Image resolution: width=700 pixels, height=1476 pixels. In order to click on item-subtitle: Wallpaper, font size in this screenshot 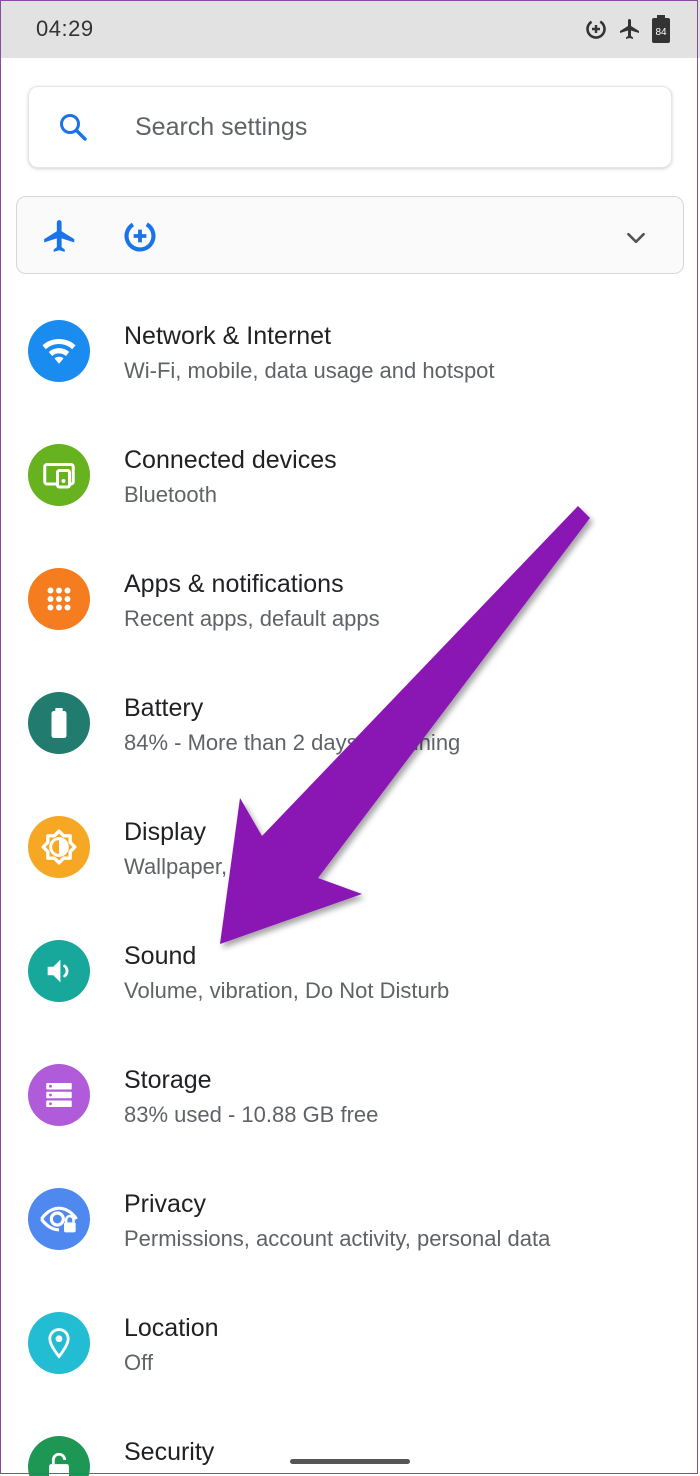, I will do `click(220, 866)`.